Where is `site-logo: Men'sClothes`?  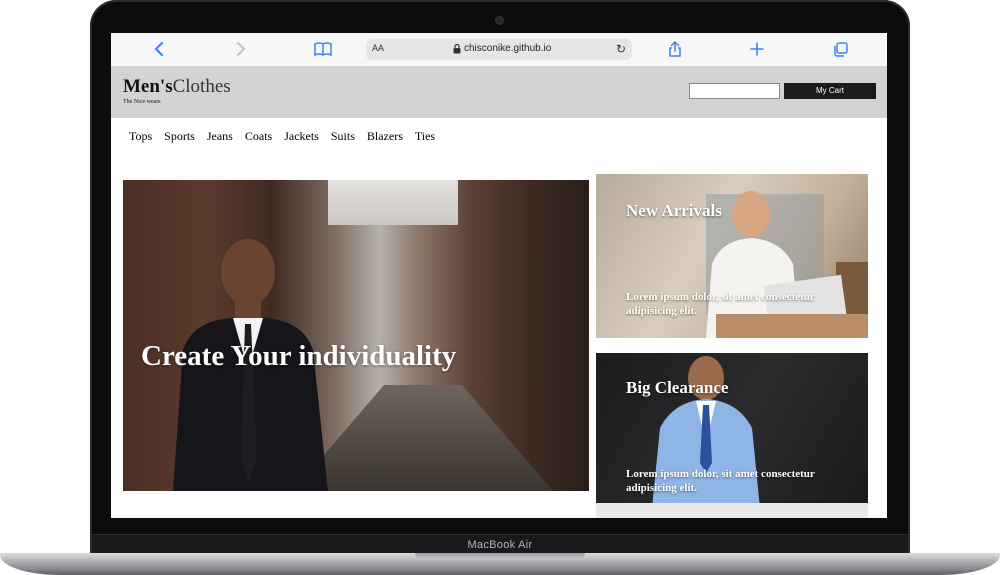 site-logo: Men'sClothes is located at coordinates (177, 87).